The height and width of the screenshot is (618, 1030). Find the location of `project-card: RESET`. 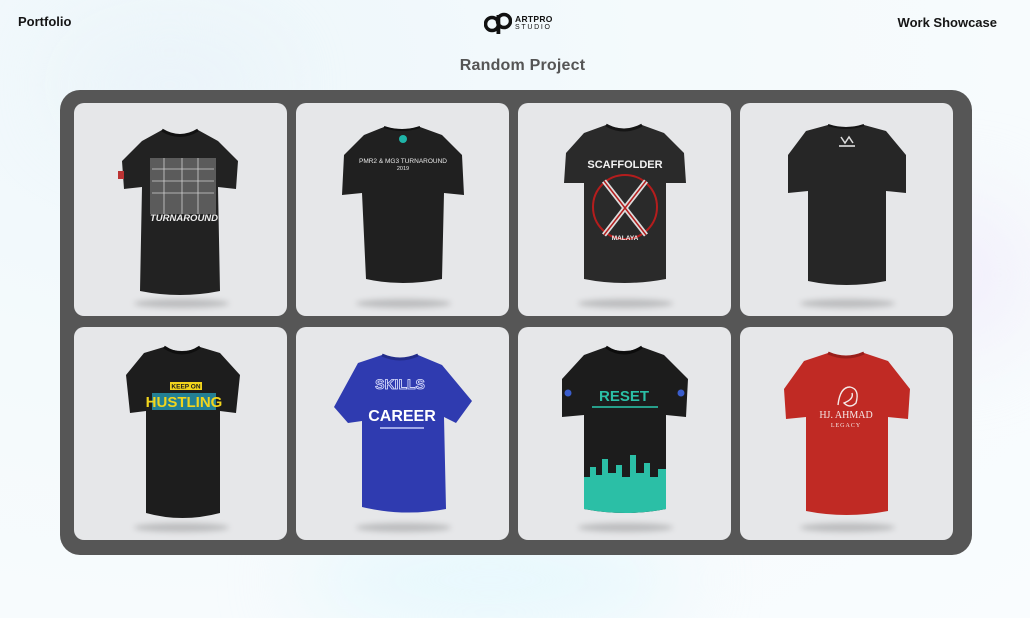

project-card: RESET is located at coordinates (624, 433).